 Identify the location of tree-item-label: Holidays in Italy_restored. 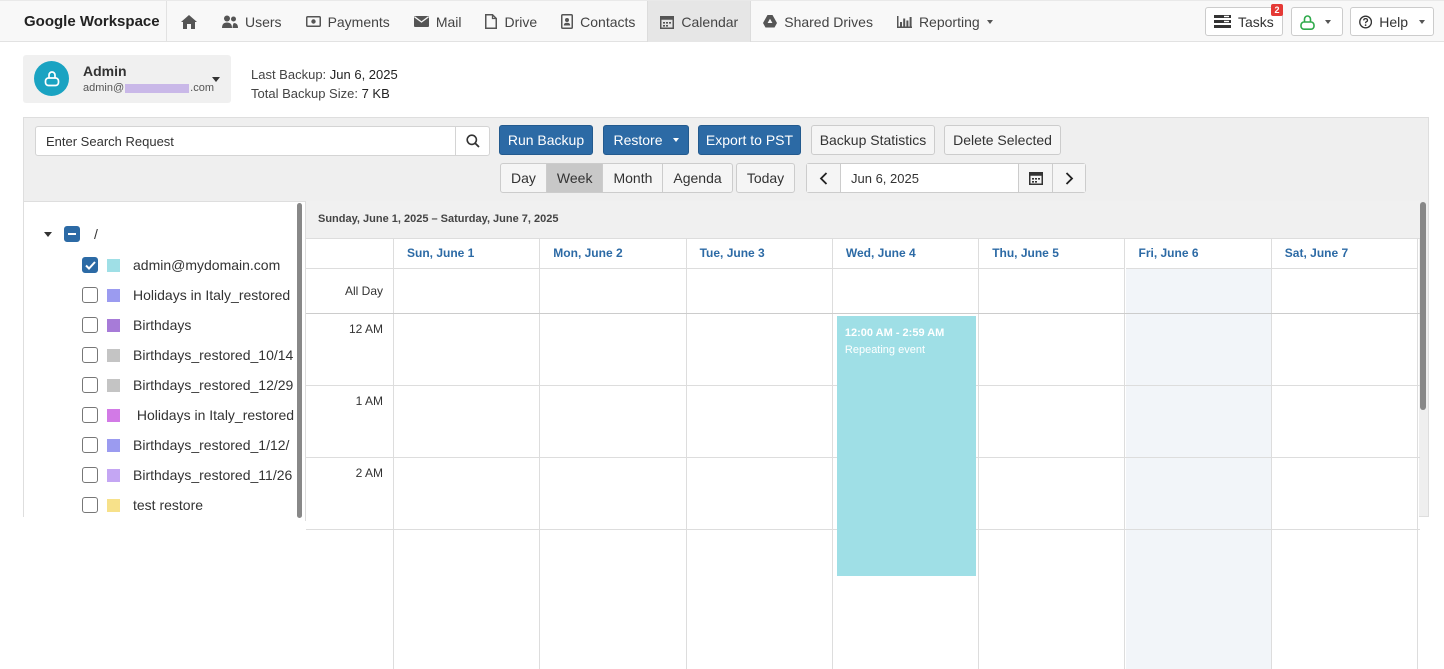
(212, 295).